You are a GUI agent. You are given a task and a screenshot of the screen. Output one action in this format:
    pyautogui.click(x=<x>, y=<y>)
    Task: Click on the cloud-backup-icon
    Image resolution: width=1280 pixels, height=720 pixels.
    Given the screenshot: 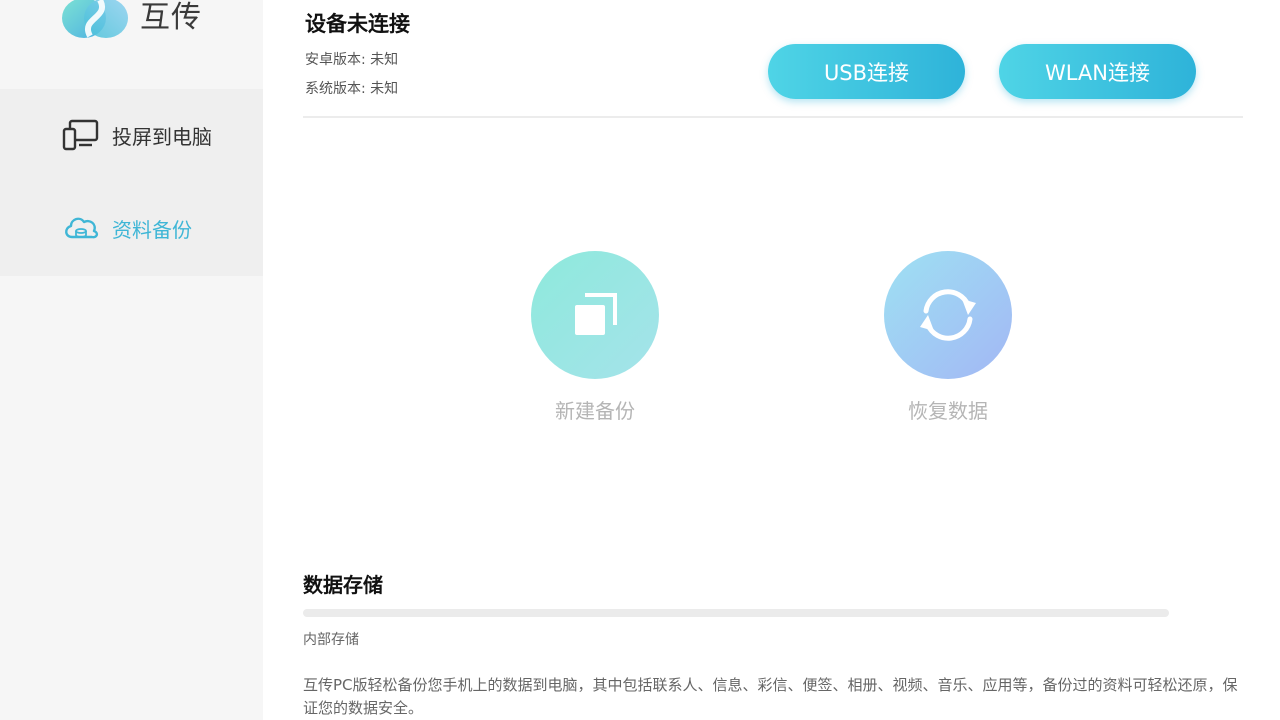 What is the action you would take?
    pyautogui.click(x=81, y=228)
    